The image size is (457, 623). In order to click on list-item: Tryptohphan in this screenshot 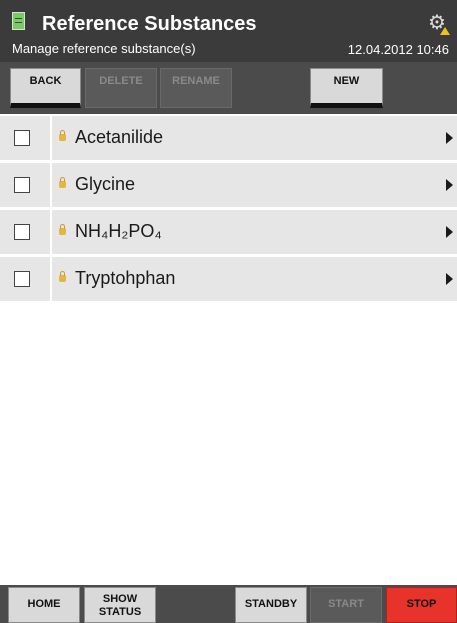, I will do `click(228, 279)`.